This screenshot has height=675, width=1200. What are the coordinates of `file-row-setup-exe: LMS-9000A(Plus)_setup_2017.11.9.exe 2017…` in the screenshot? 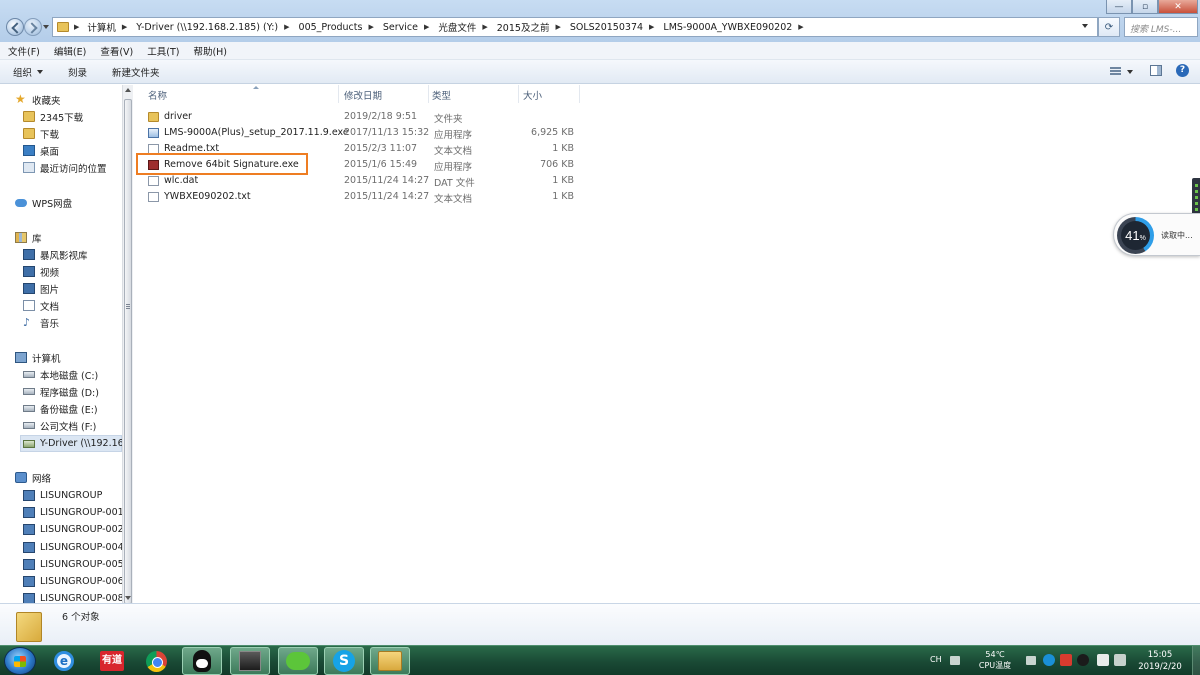 It's located at (364, 133).